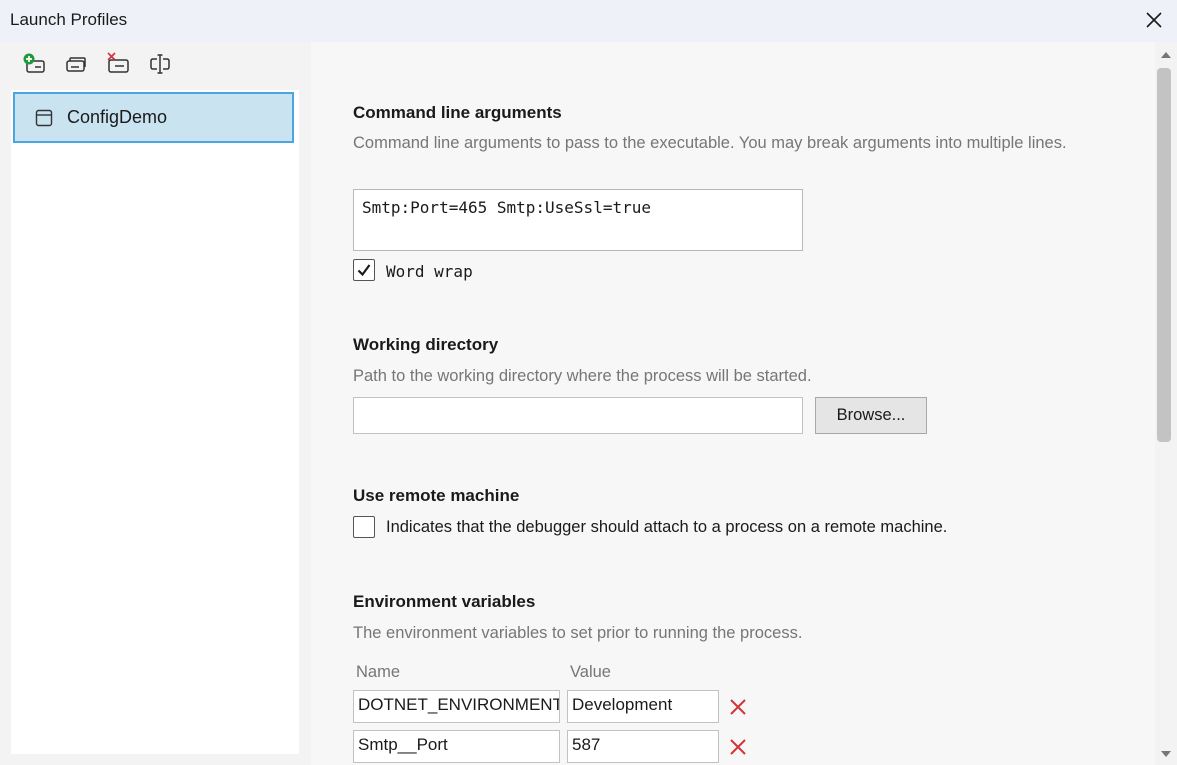 The height and width of the screenshot is (765, 1177). What do you see at coordinates (436, 495) in the screenshot?
I see `remote-title: Use remote machine` at bounding box center [436, 495].